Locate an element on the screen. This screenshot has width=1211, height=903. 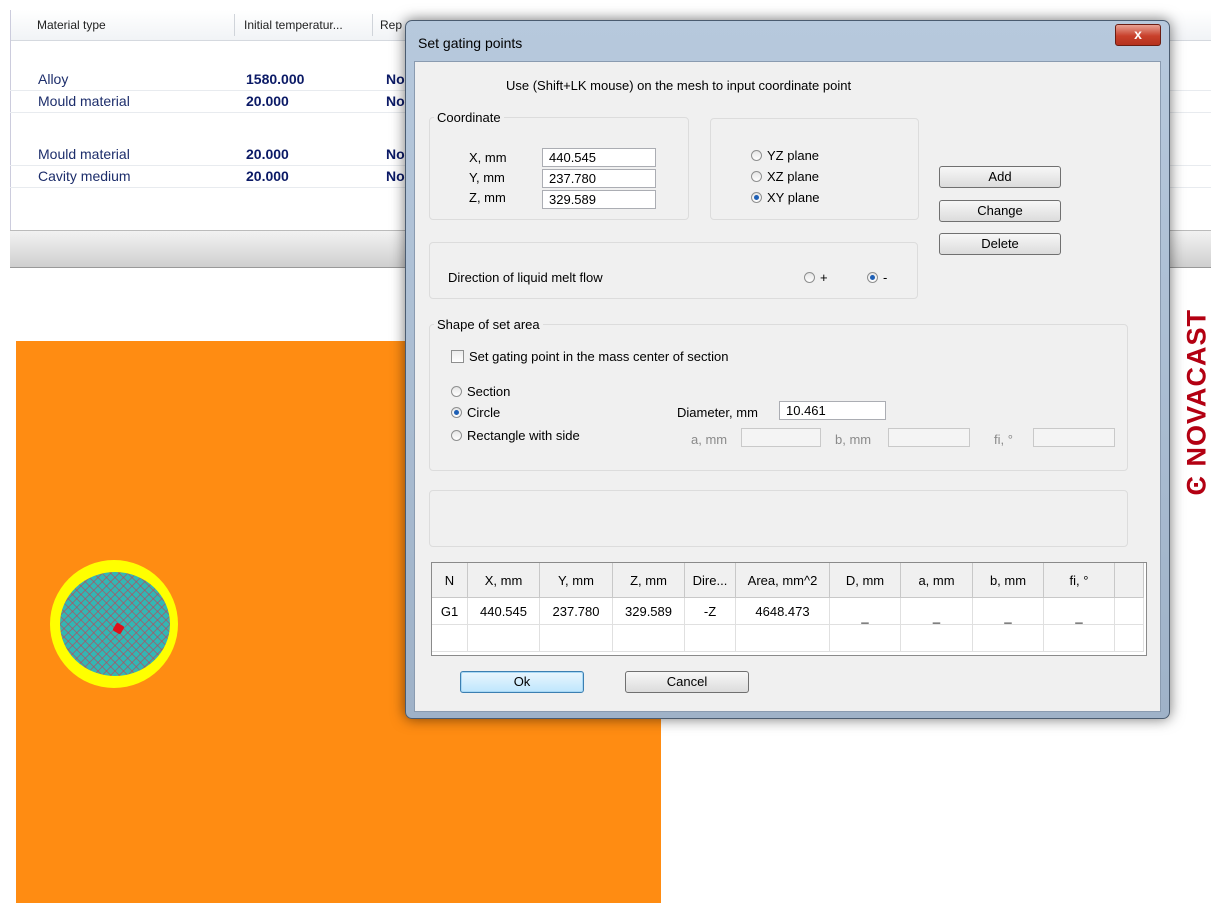
radio-yz-plane: YZ plane is located at coordinates (785, 155).